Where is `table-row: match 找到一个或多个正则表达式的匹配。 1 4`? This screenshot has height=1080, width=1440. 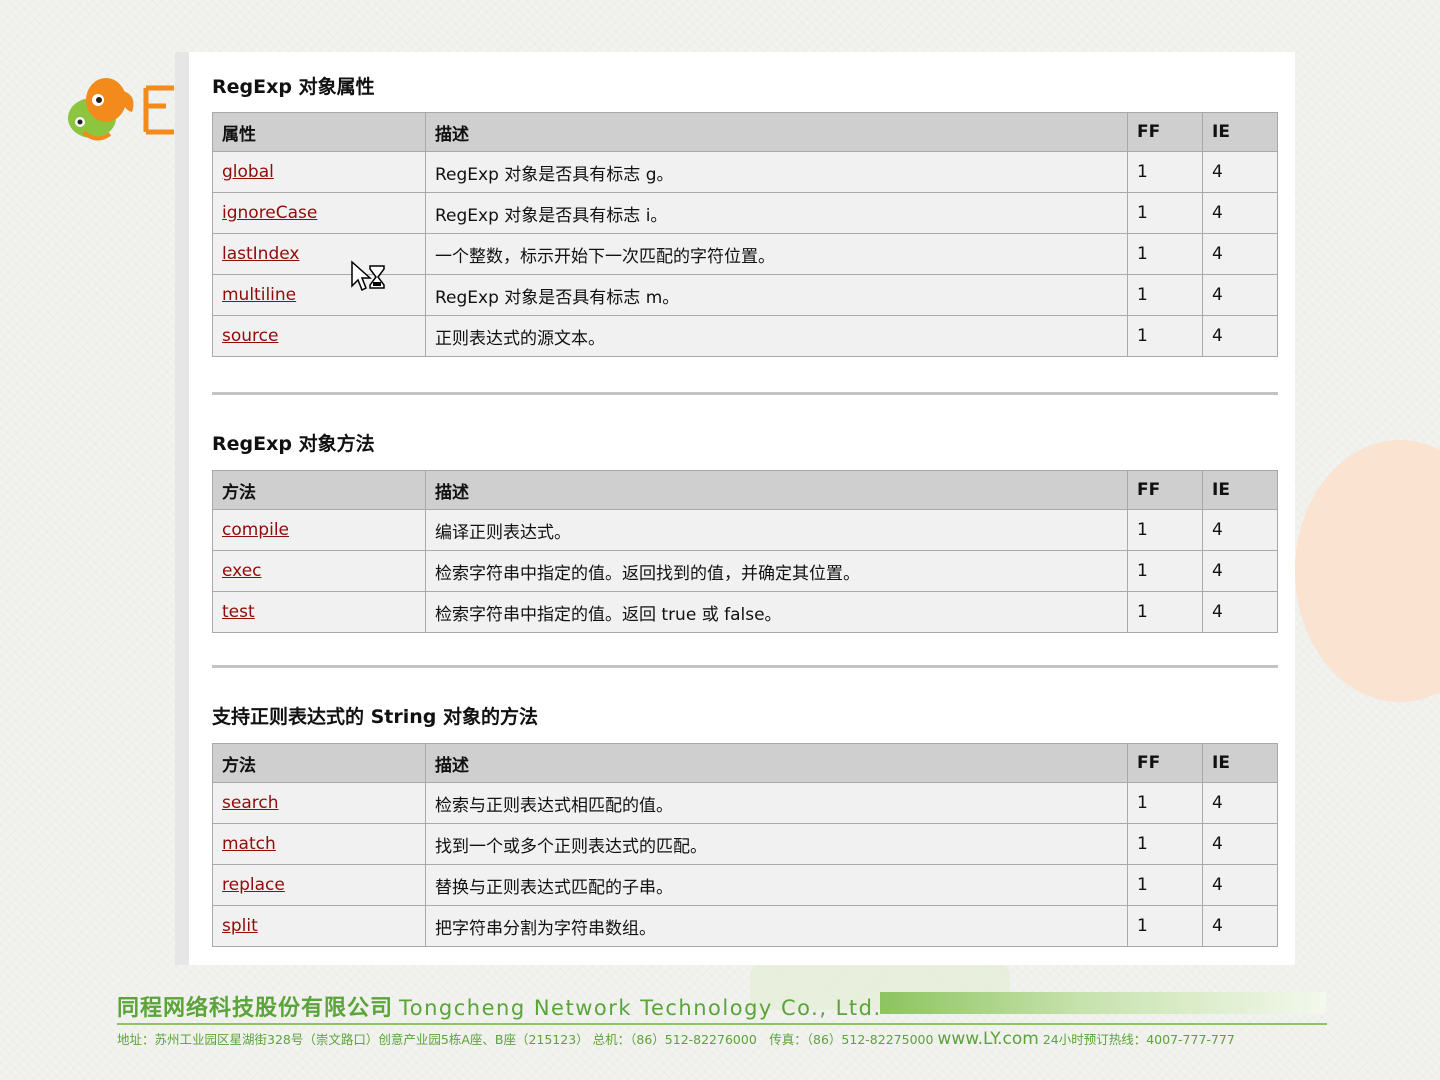 table-row: match 找到一个或多个正则表达式的匹配。 1 4 is located at coordinates (745, 844).